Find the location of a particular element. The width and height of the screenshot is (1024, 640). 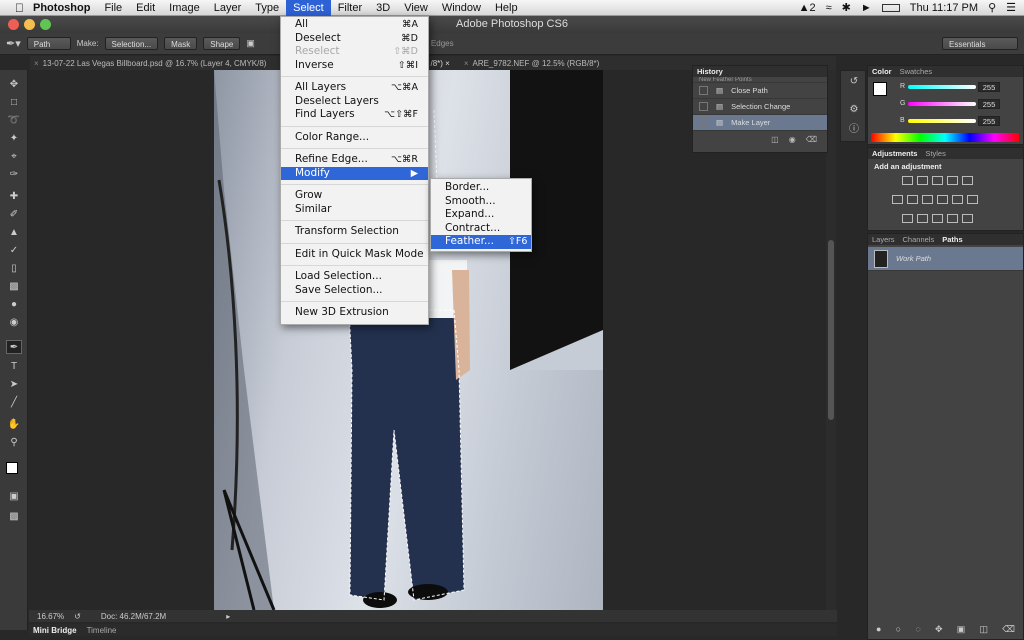

load-as-selection-icon: ◌ is located at coordinates (917, 629).